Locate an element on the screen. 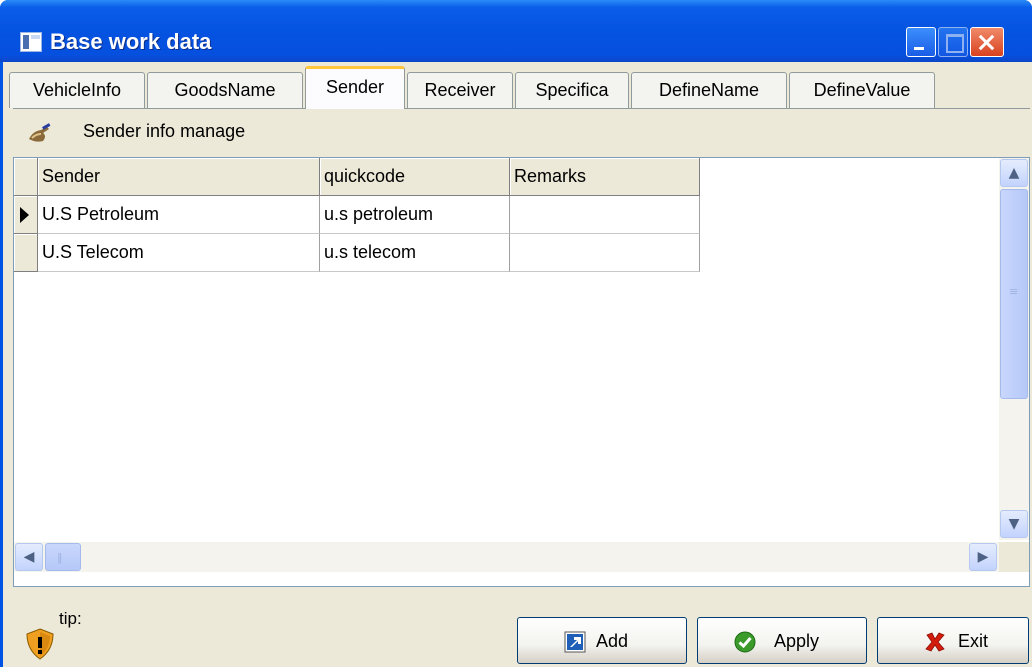 This screenshot has width=1032, height=668. scroll-down-button: ▼ is located at coordinates (1014, 524).